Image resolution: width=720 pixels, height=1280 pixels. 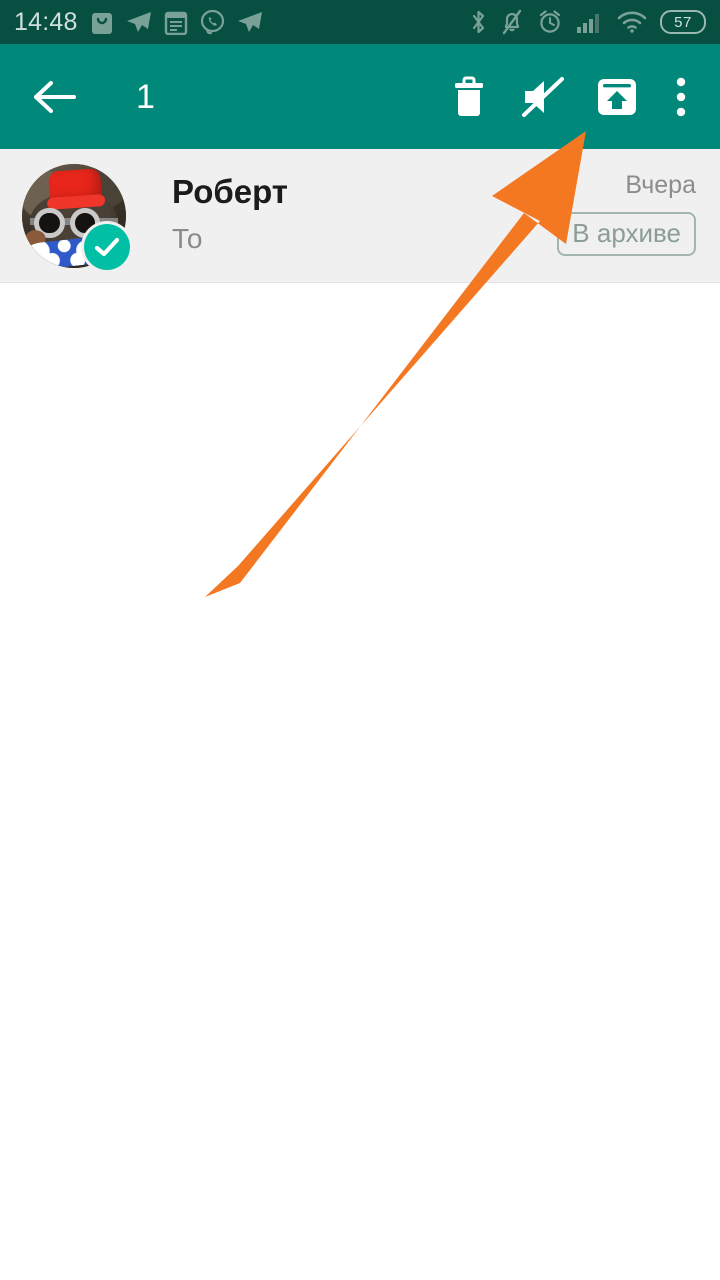 I want to click on status-bar-clock: 14:48, so click(x=46, y=21).